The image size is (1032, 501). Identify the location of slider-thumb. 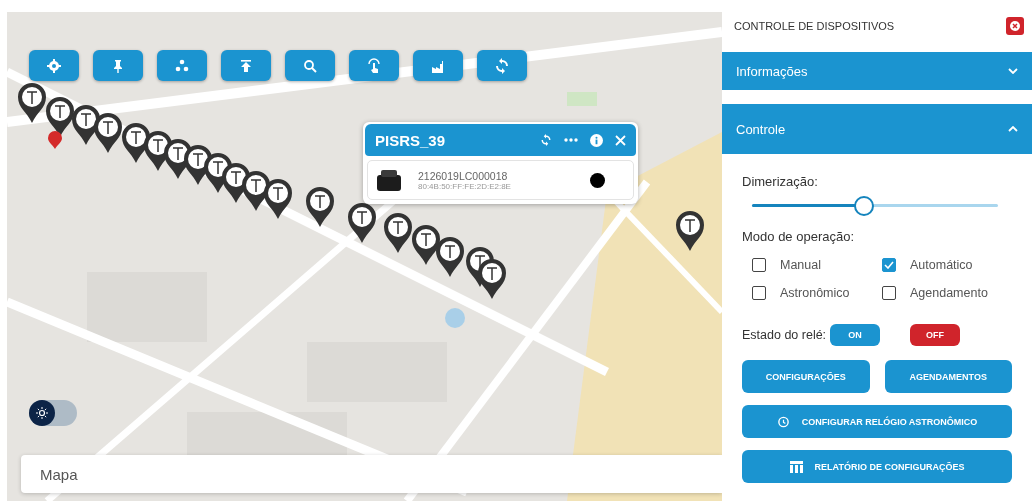
(863, 205).